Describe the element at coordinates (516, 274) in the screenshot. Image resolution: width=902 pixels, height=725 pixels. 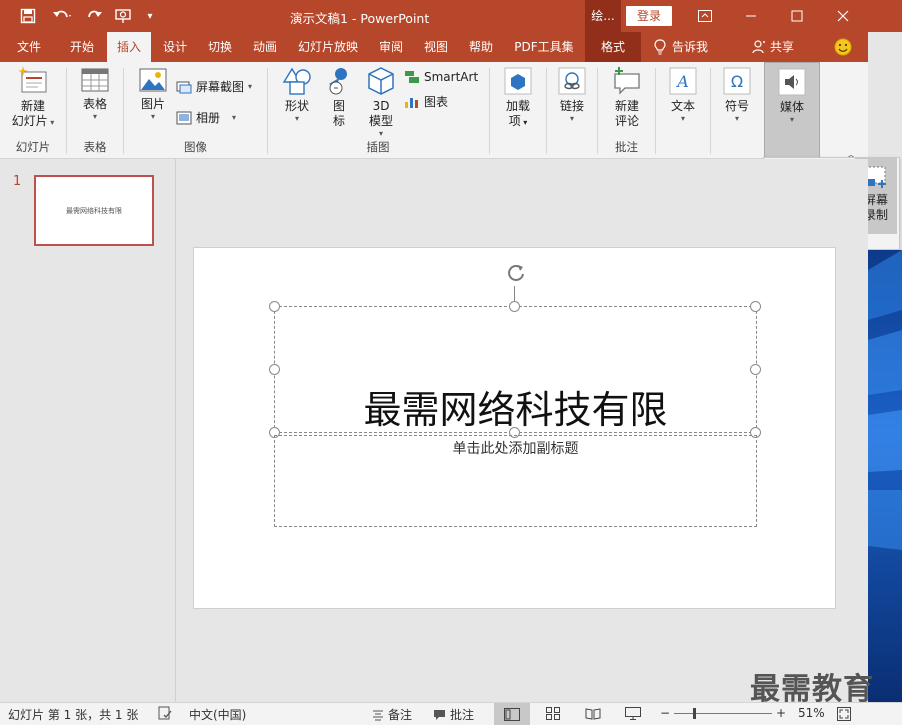
I see `rotate-handle-icon` at that location.